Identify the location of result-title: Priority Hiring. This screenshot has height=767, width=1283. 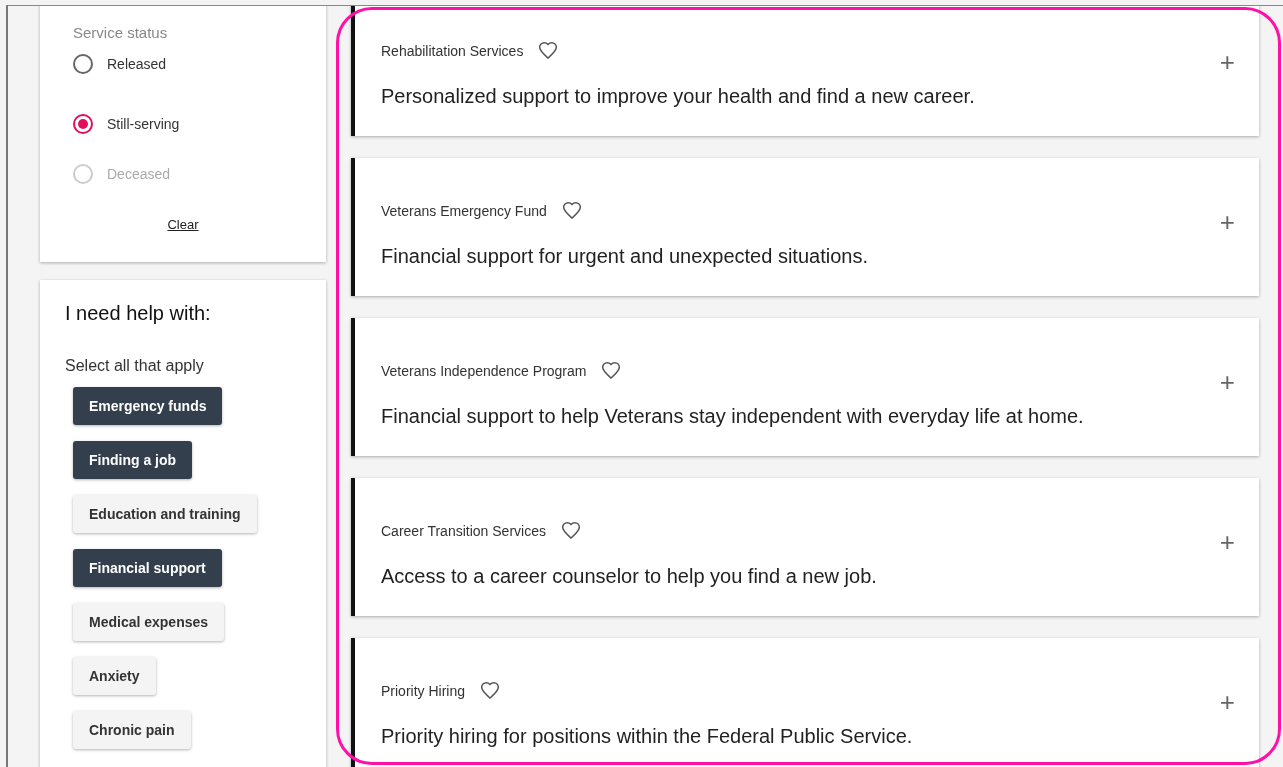
(423, 690).